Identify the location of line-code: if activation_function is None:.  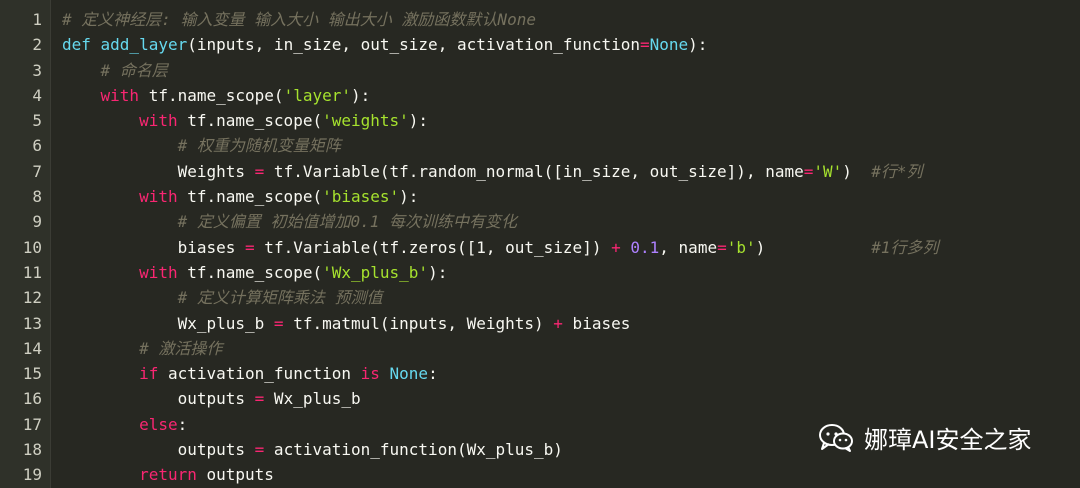
(250, 373).